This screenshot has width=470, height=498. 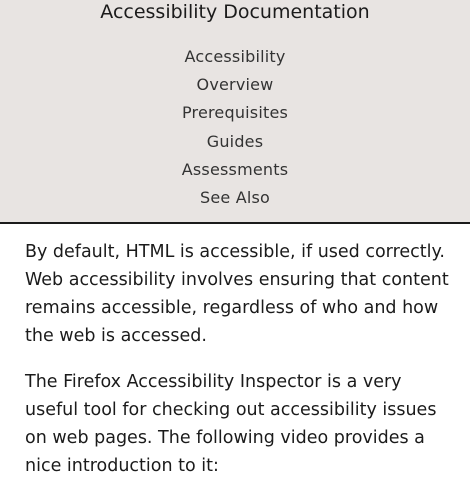 I want to click on nav-item-assessments: Assessments, so click(x=235, y=170).